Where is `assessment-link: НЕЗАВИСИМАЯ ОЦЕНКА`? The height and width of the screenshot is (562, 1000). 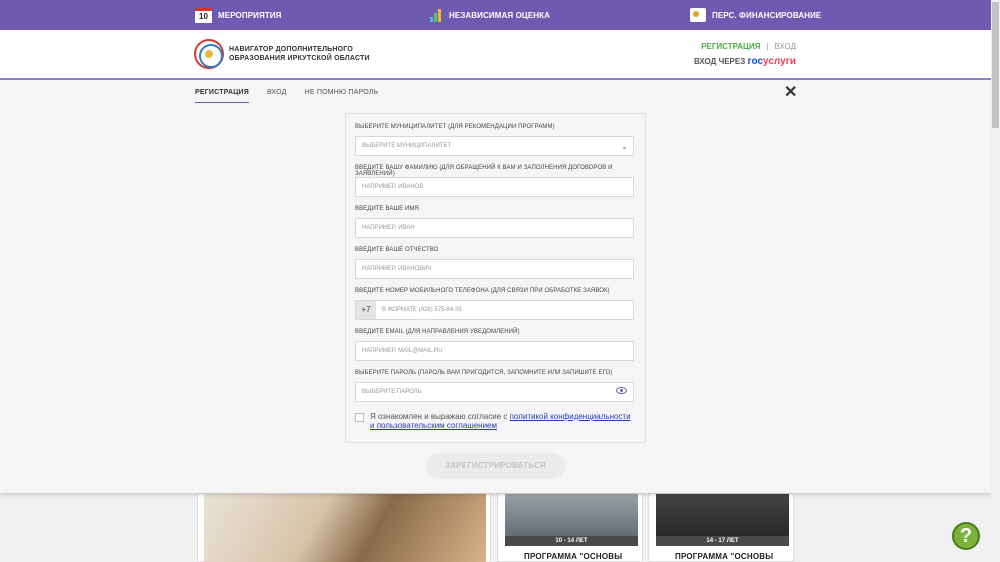
assessment-link: НЕЗАВИСИМАЯ ОЦЕНКА is located at coordinates (490, 15).